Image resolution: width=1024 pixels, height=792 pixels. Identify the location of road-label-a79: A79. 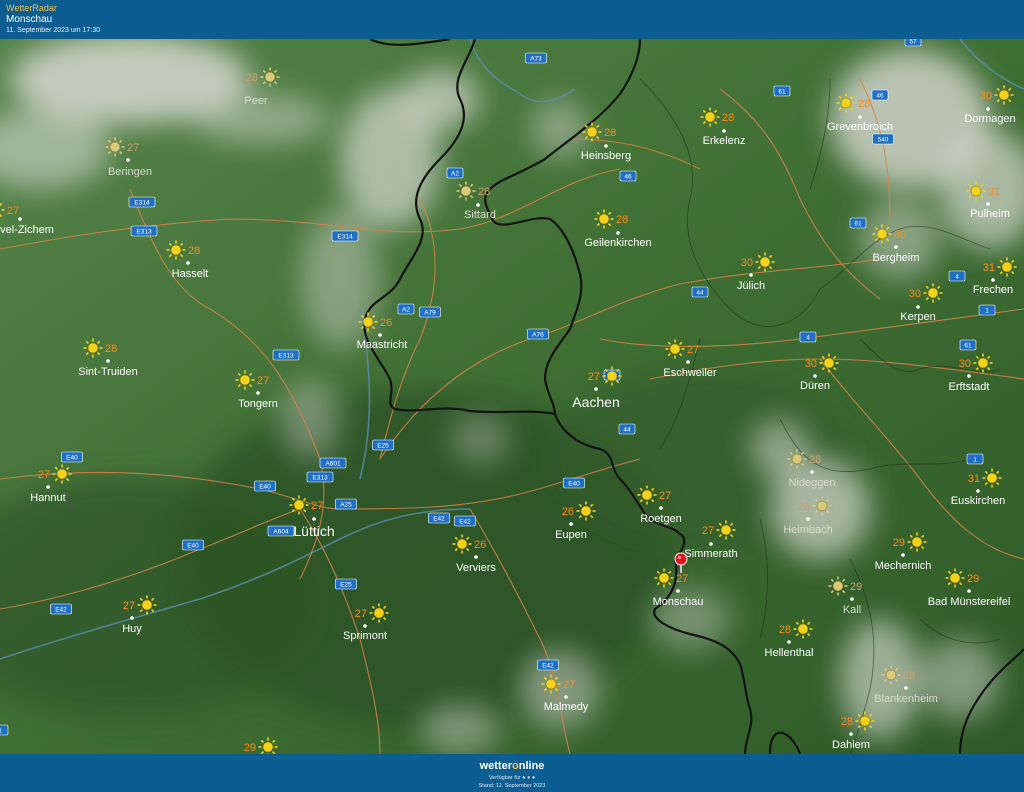
(430, 312).